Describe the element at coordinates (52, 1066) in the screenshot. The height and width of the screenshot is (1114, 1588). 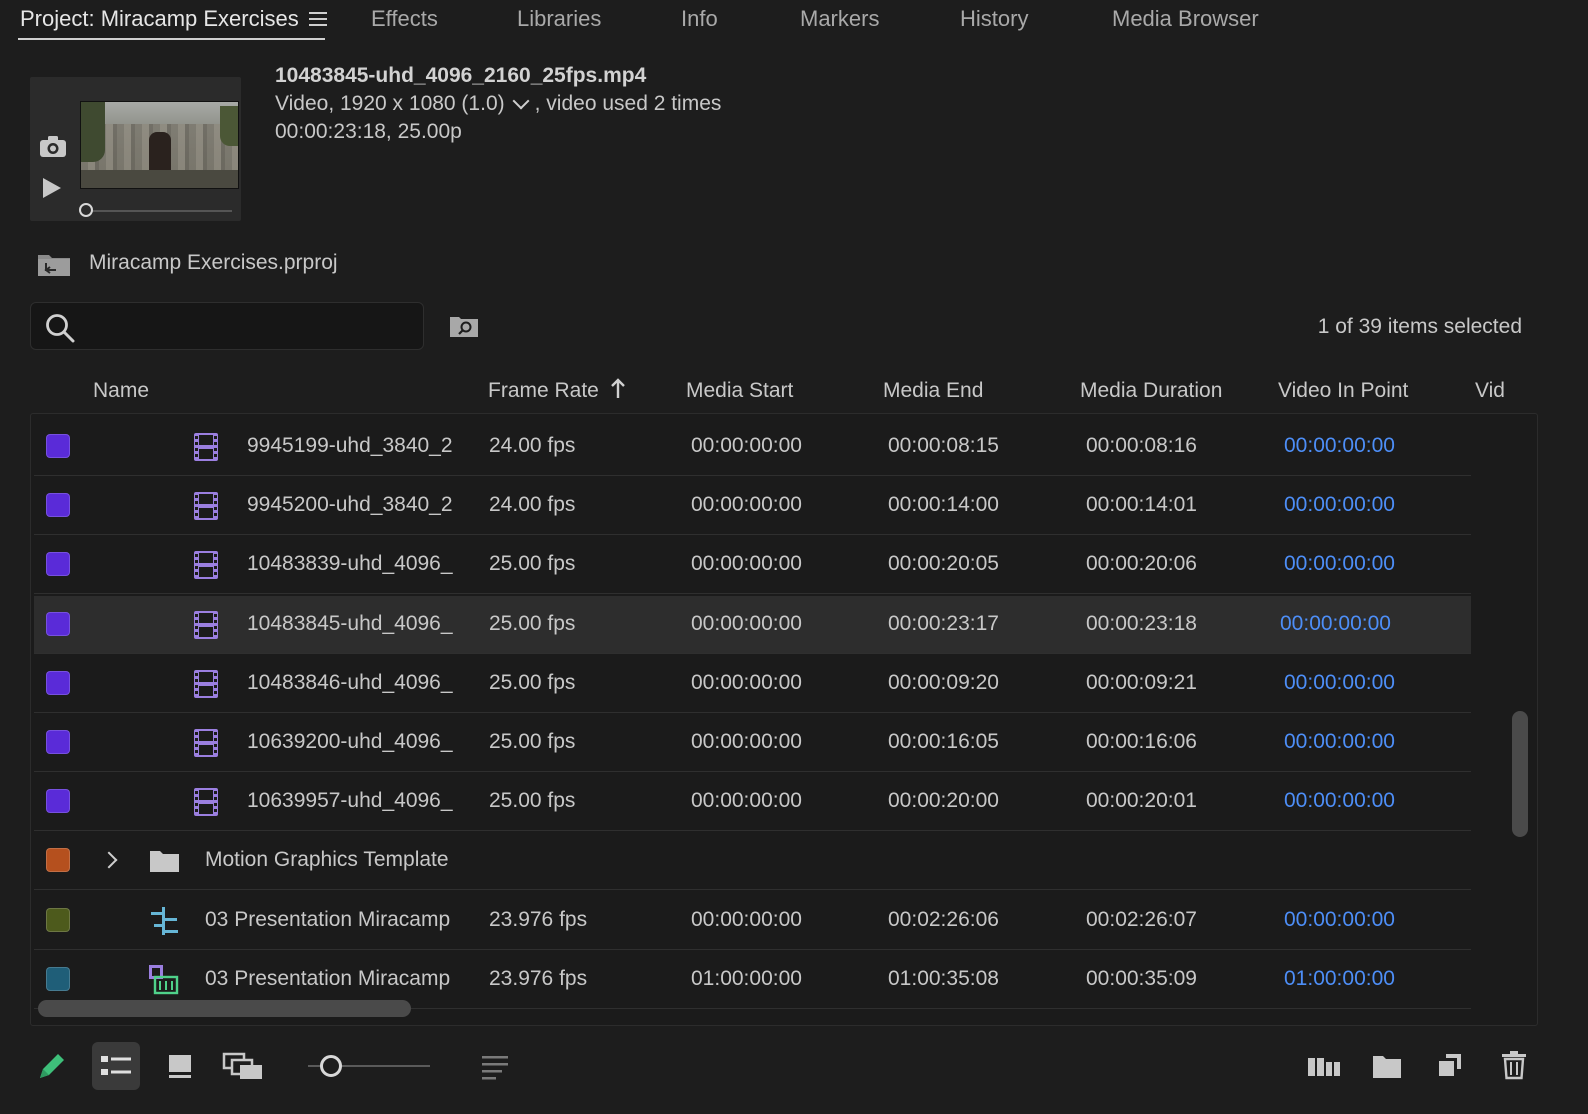
I see `pencil-icon` at that location.